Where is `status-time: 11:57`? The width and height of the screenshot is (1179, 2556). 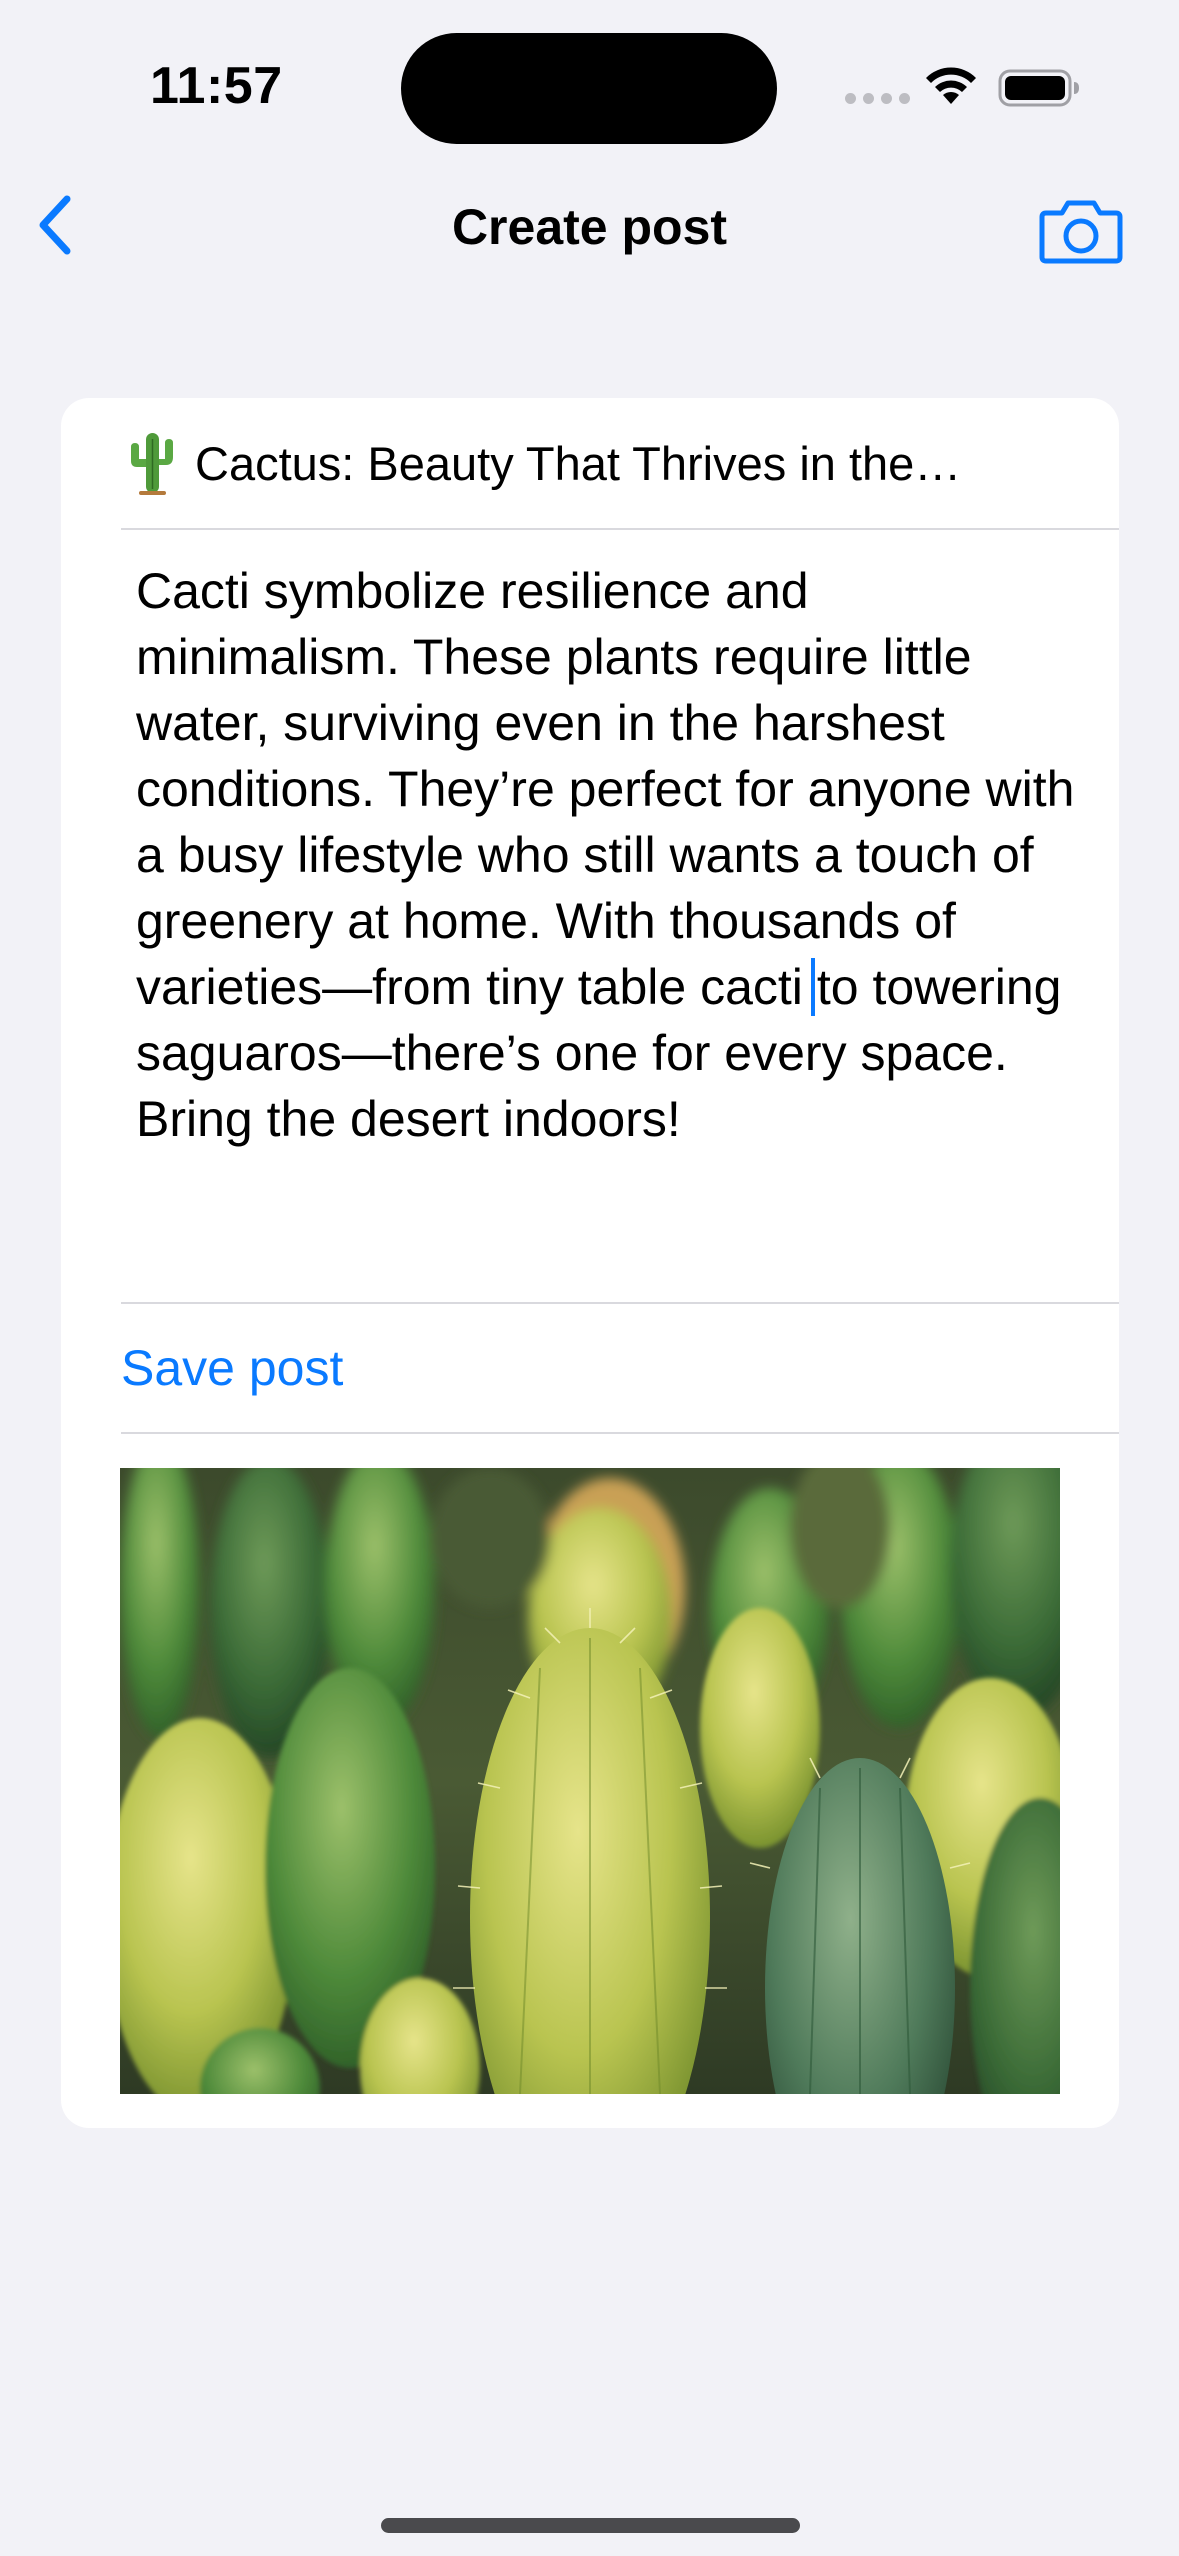 status-time: 11:57 is located at coordinates (216, 86).